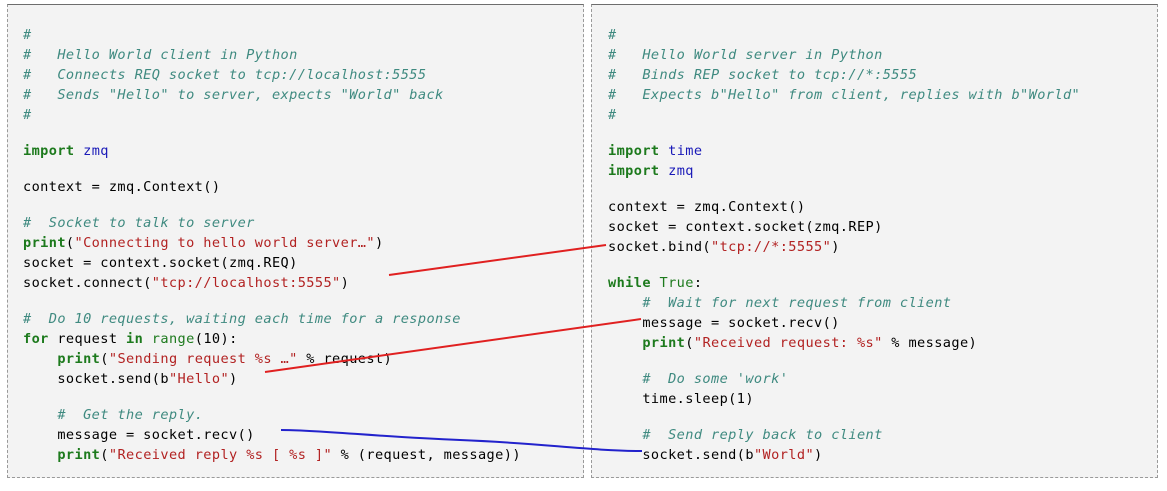 This screenshot has height=491, width=1167. Describe the element at coordinates (135, 339) in the screenshot. I see `client-code-token: in` at that location.